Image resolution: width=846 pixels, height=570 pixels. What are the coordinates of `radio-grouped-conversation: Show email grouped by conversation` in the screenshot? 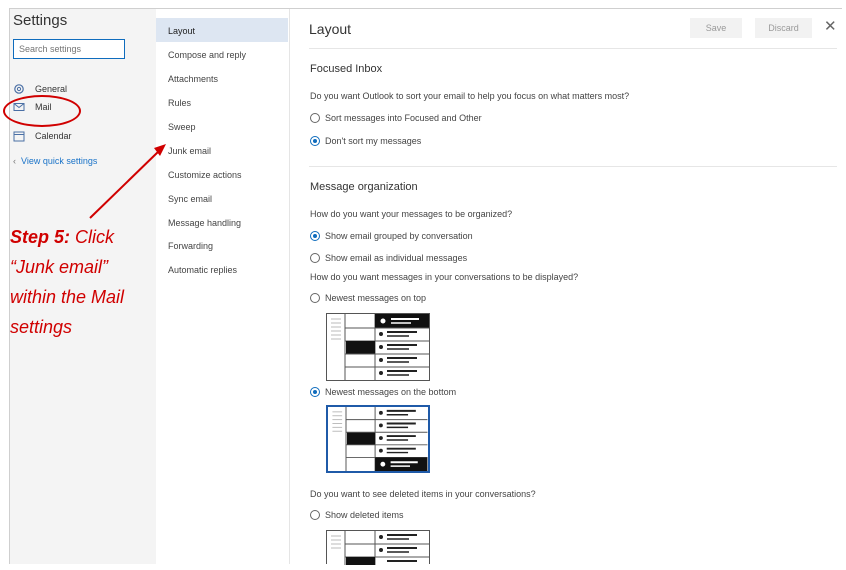 It's located at (391, 236).